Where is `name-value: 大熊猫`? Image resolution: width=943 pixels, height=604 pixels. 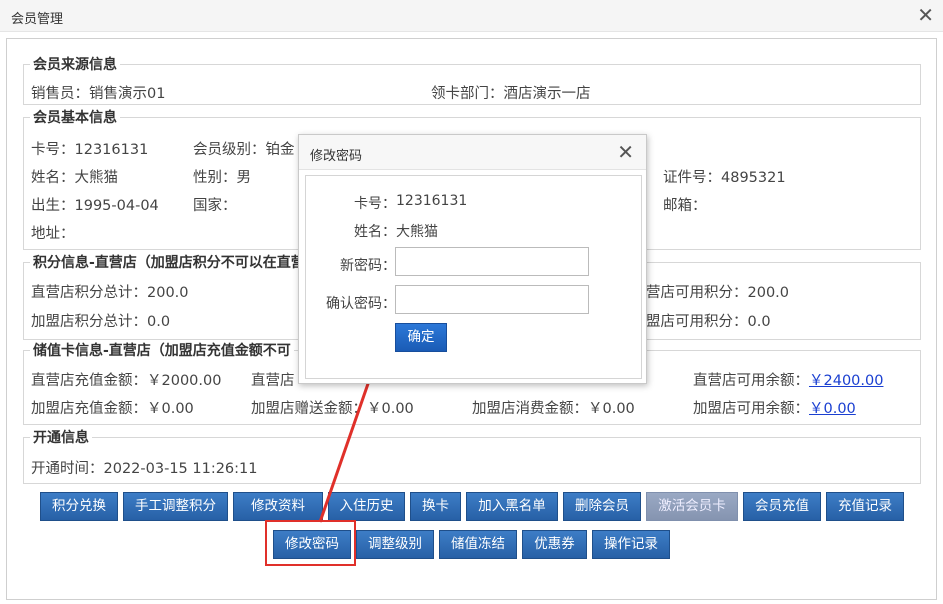
name-value: 大熊猫 is located at coordinates (417, 232).